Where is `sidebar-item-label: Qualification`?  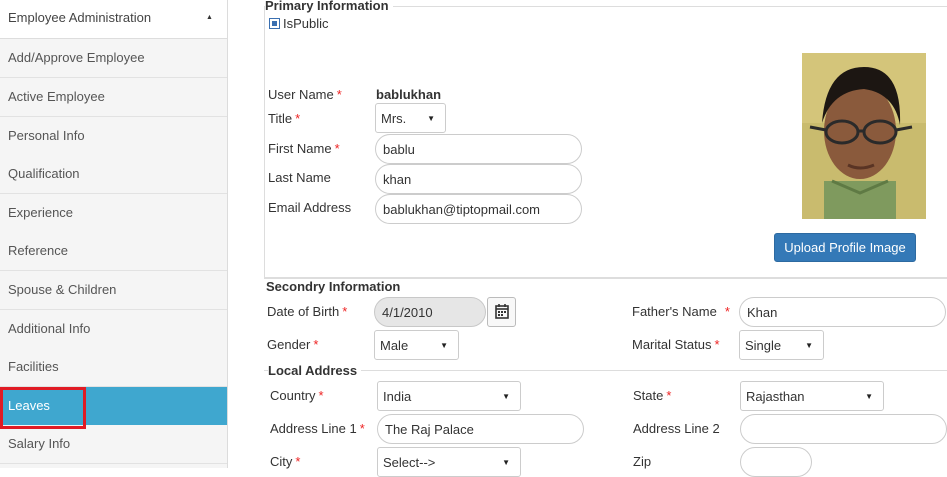 sidebar-item-label: Qualification is located at coordinates (44, 173).